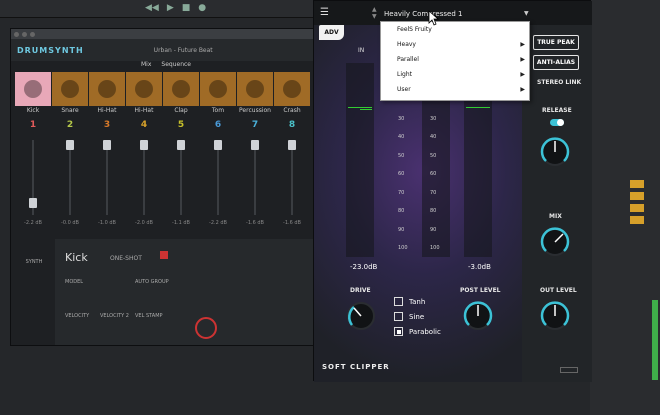 This screenshot has width=660, height=415. Describe the element at coordinates (181, 223) in the screenshot. I see `fader-value: -1.1 dB` at that location.